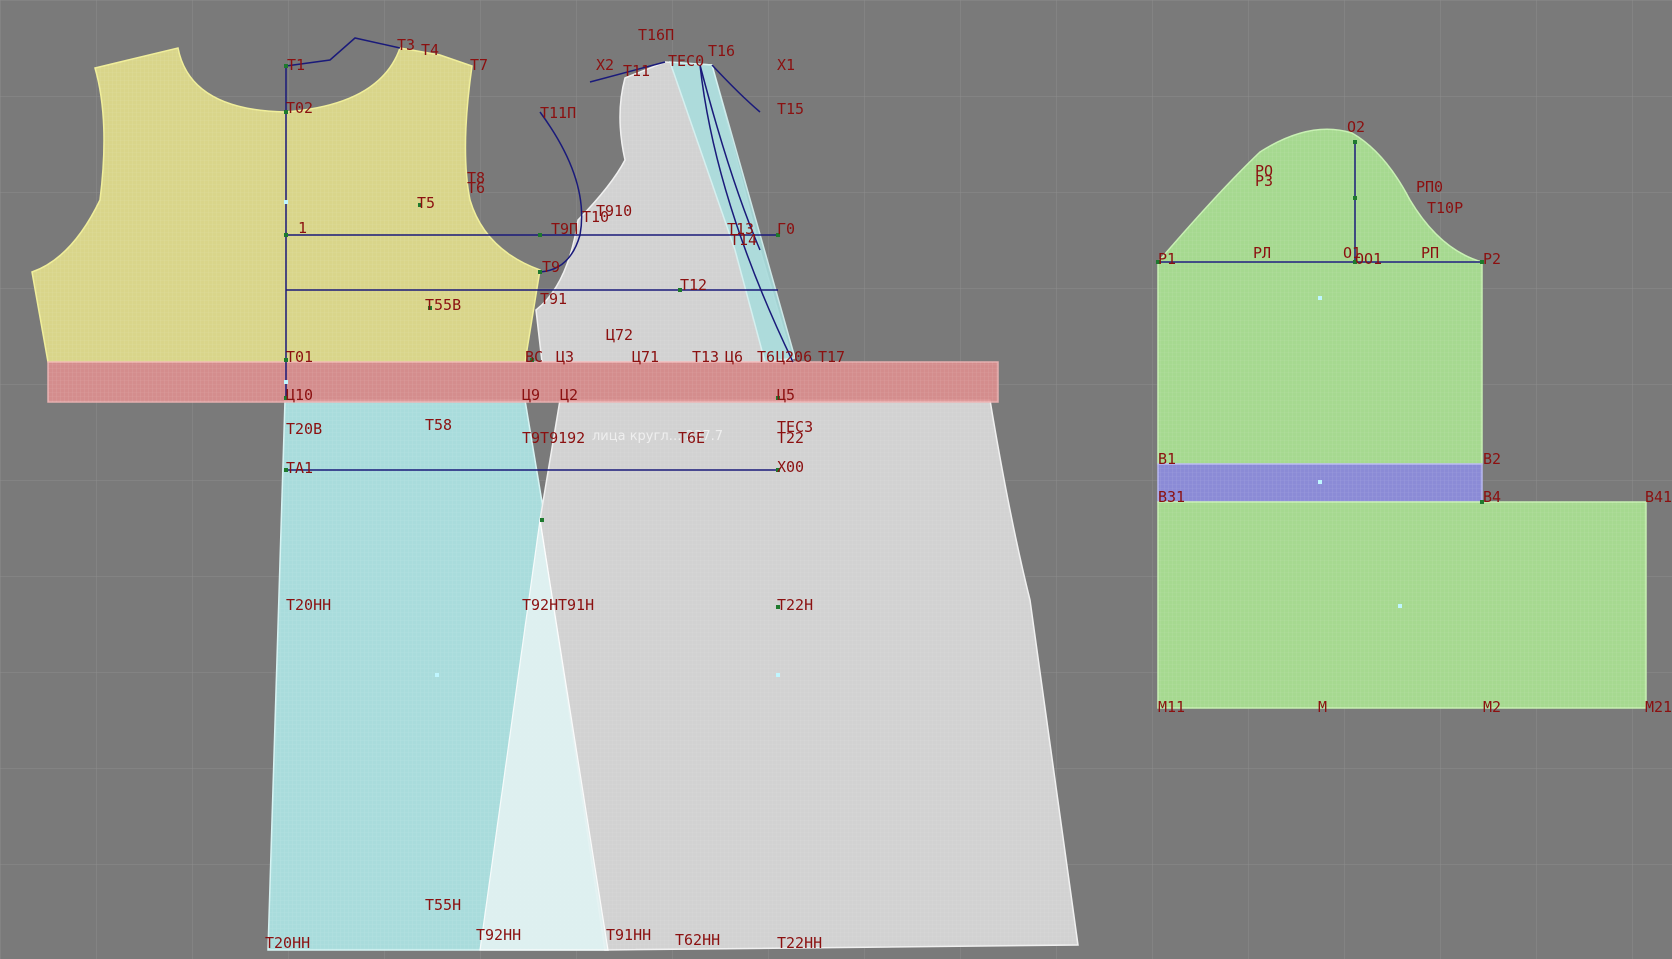 The height and width of the screenshot is (959, 1672). Describe the element at coordinates (636, 71) in the screenshot. I see `point-label-t11: T11` at that location.